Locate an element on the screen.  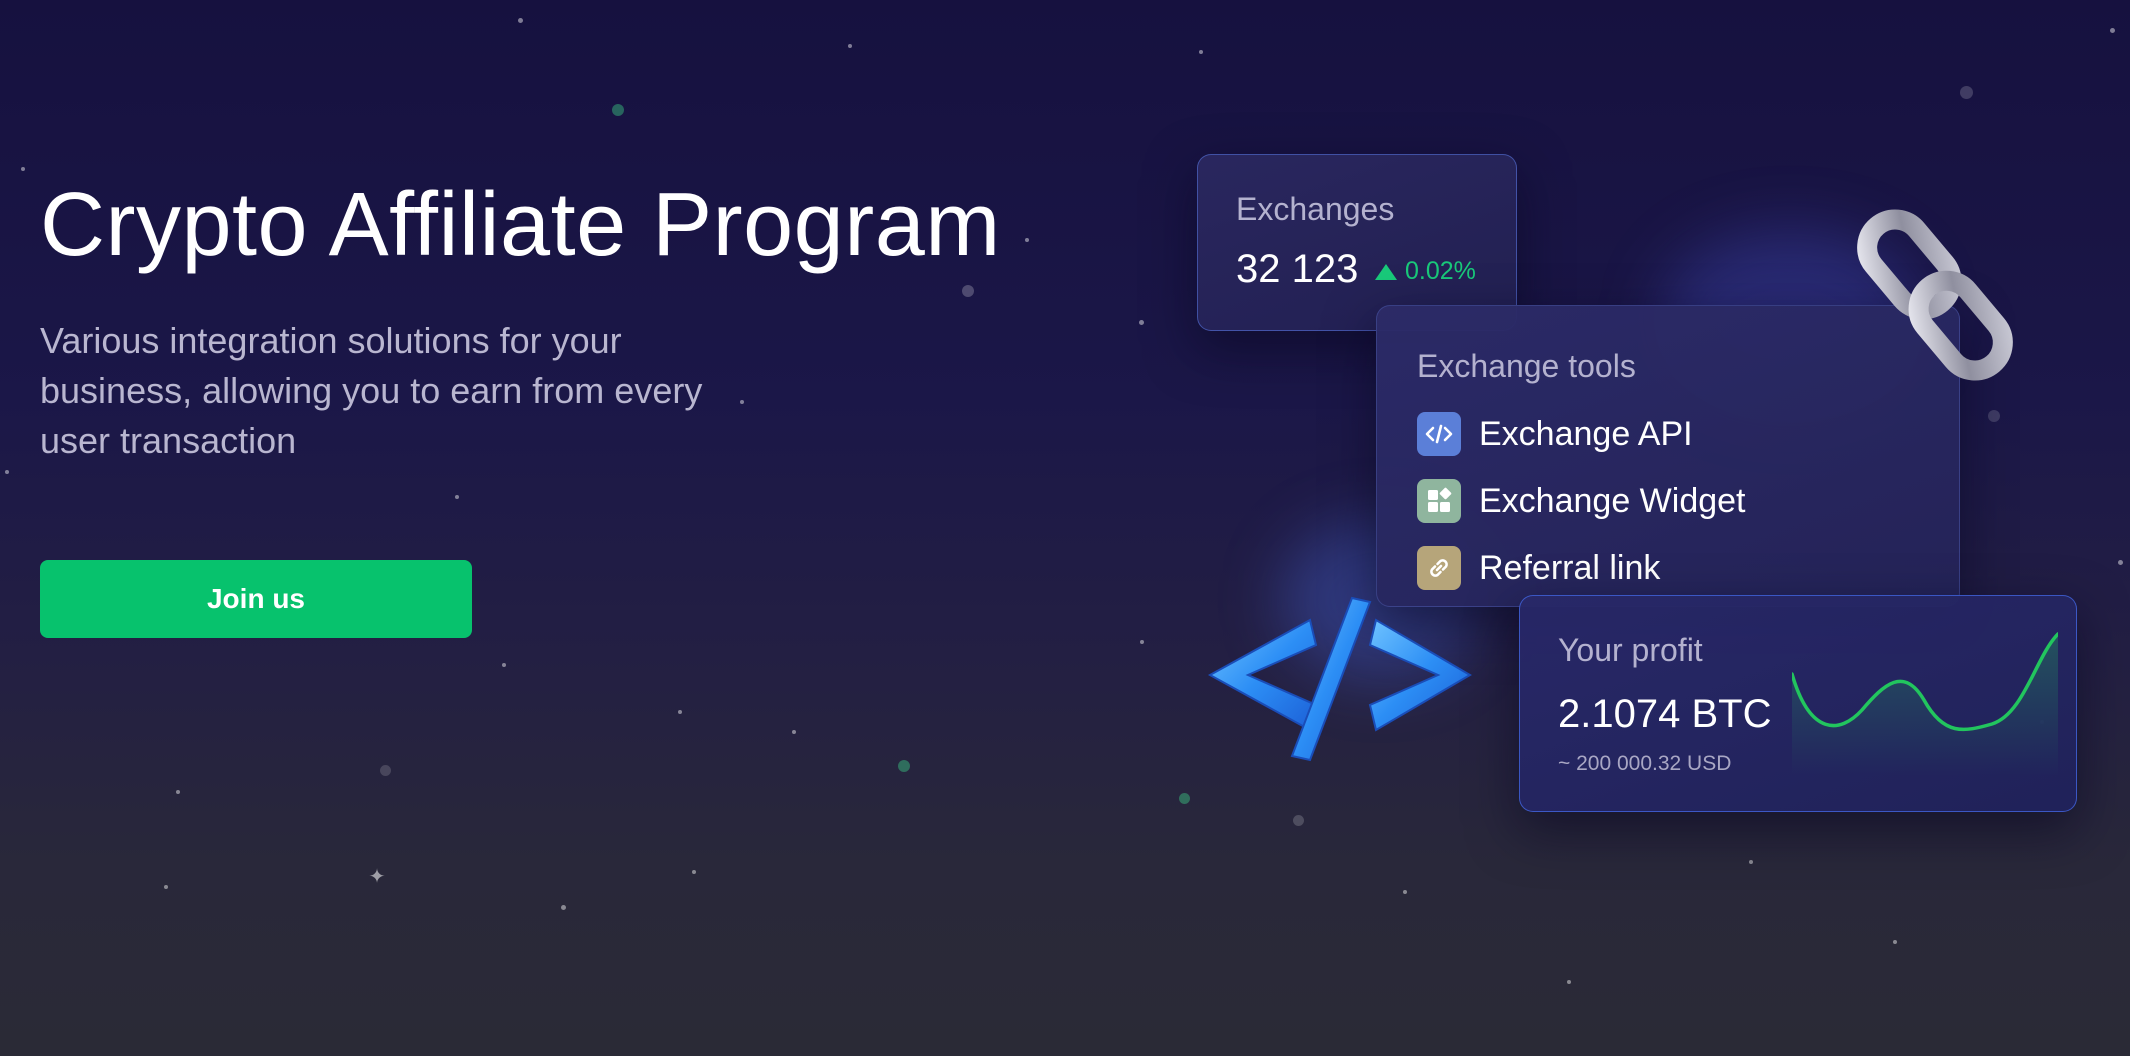
join-us-button: Join us is located at coordinates (256, 599).